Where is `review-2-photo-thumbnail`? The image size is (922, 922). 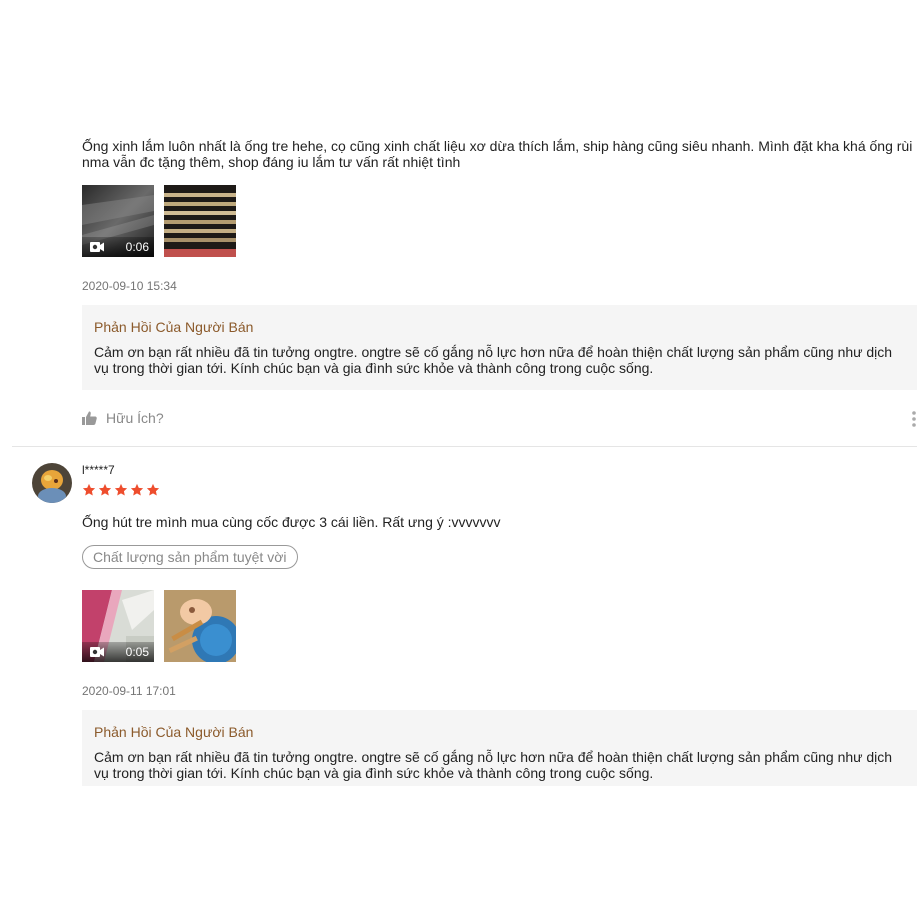 review-2-photo-thumbnail is located at coordinates (200, 626).